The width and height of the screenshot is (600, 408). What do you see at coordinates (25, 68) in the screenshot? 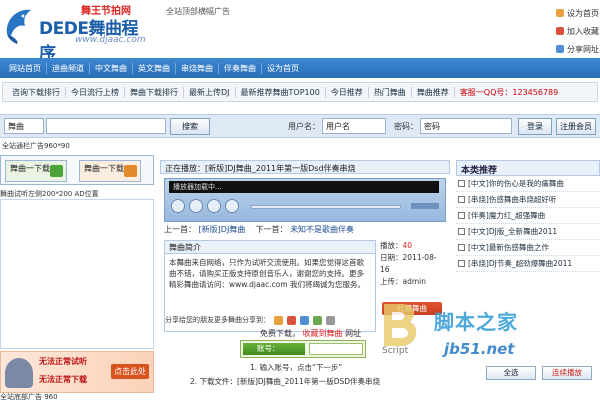
I see `nav-home: 网站首页` at bounding box center [25, 68].